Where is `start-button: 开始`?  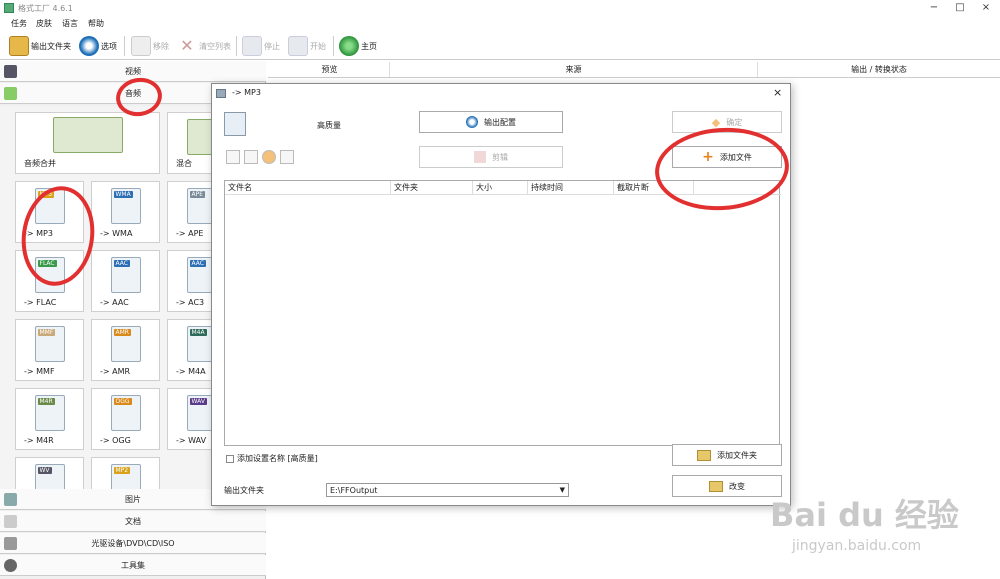 start-button: 开始 is located at coordinates (307, 46).